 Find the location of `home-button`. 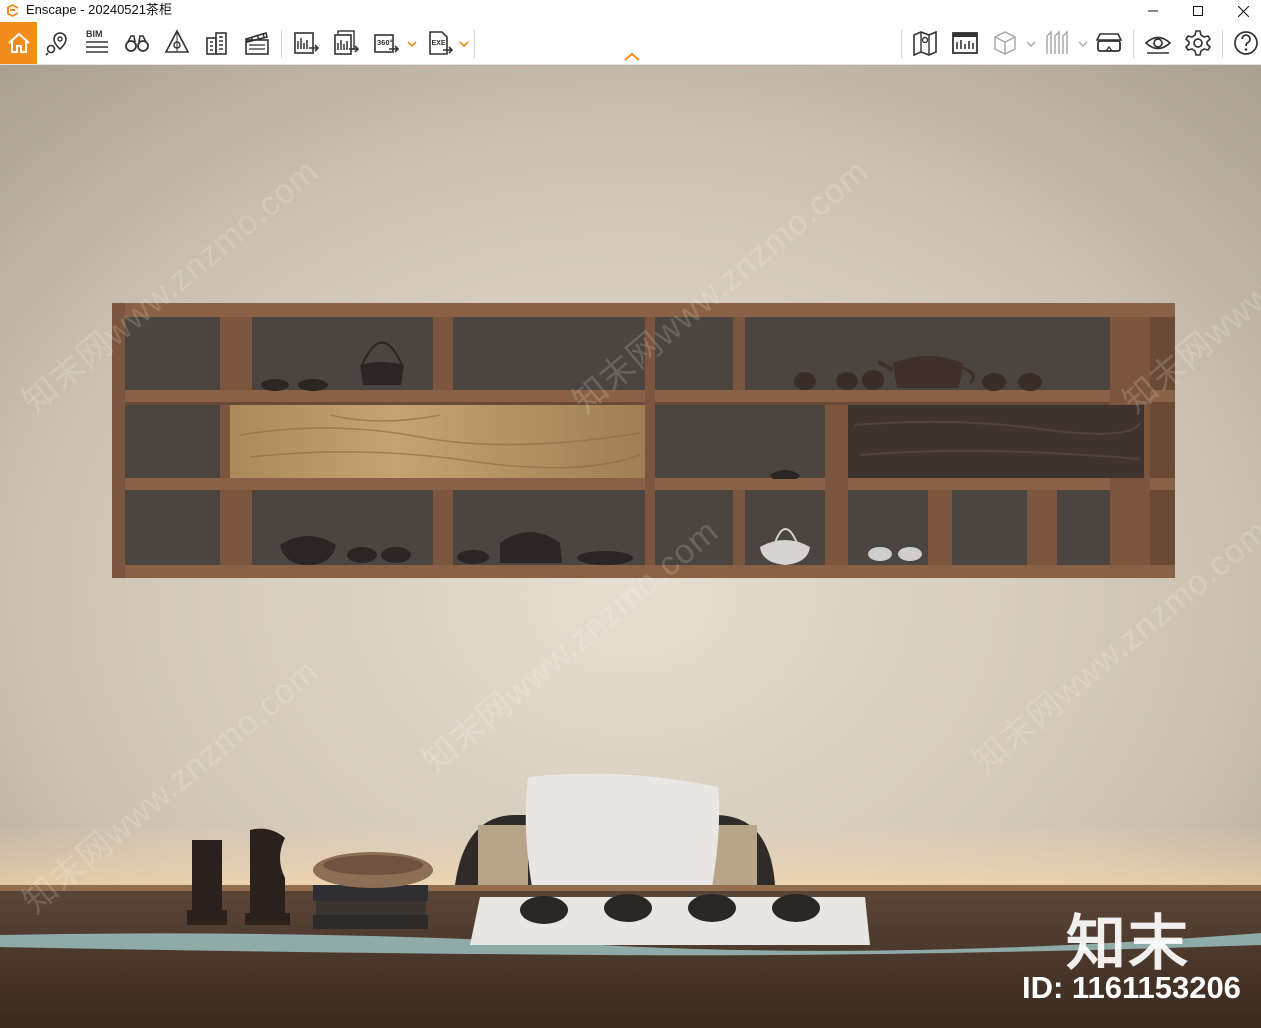

home-button is located at coordinates (18, 43).